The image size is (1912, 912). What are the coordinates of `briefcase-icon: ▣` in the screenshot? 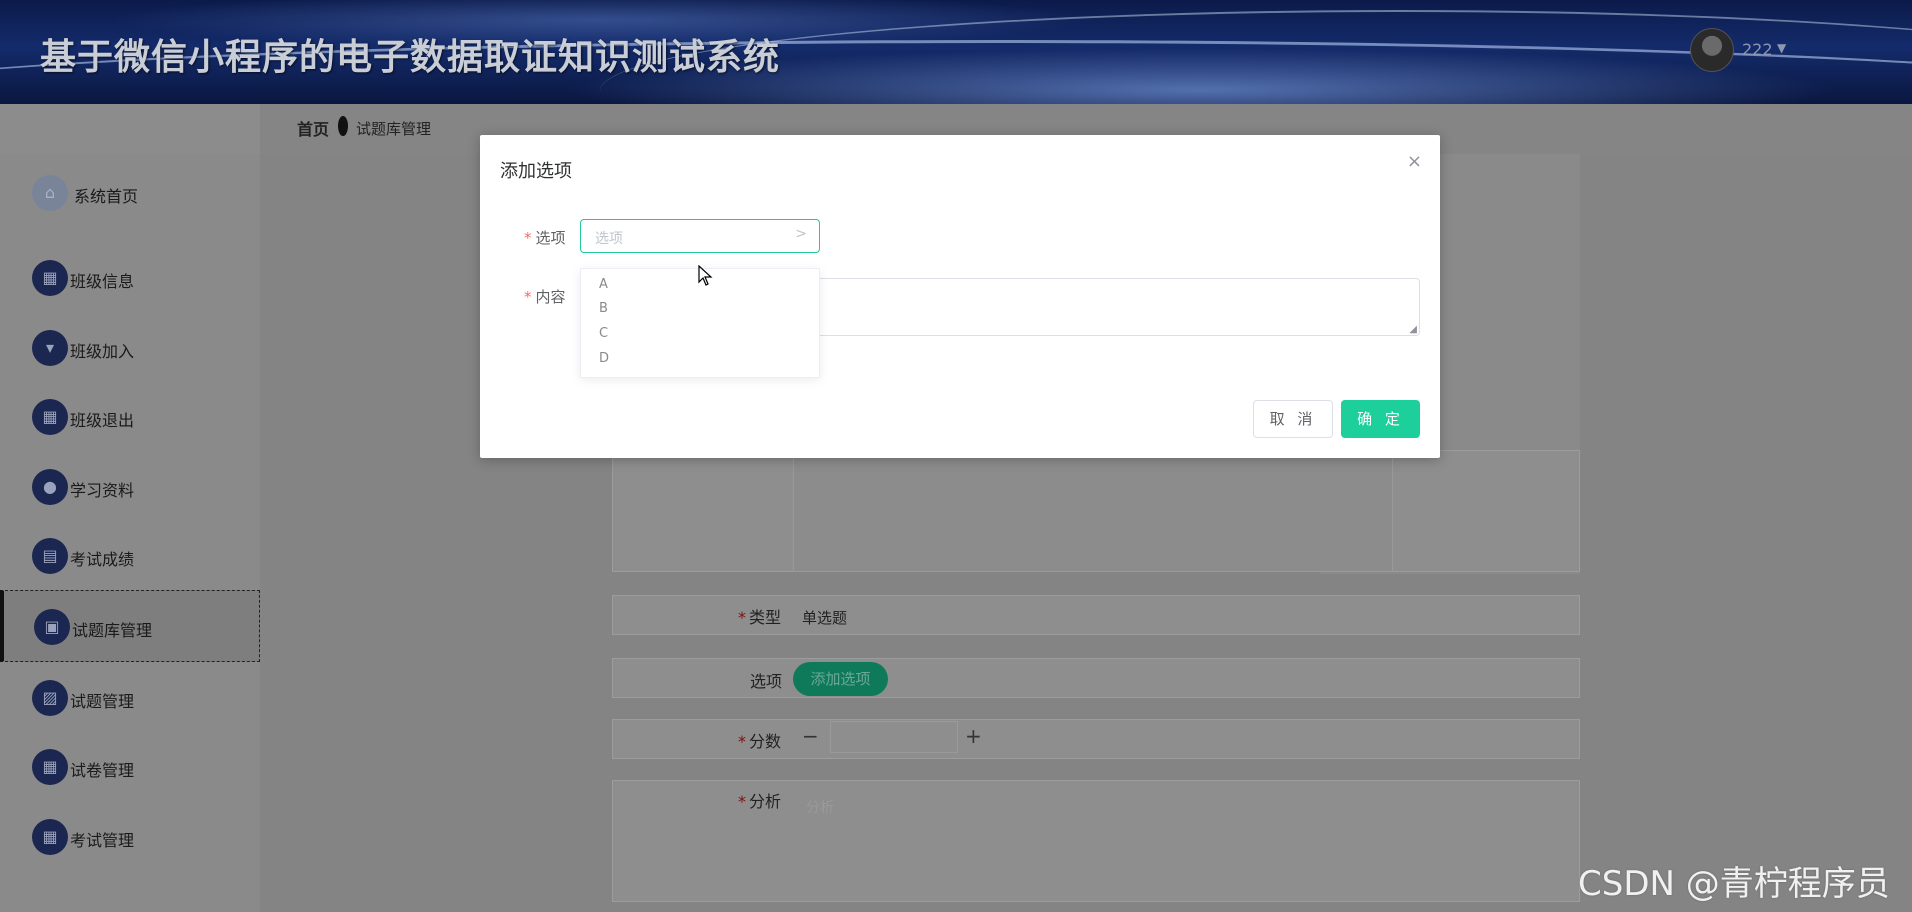 It's located at (52, 627).